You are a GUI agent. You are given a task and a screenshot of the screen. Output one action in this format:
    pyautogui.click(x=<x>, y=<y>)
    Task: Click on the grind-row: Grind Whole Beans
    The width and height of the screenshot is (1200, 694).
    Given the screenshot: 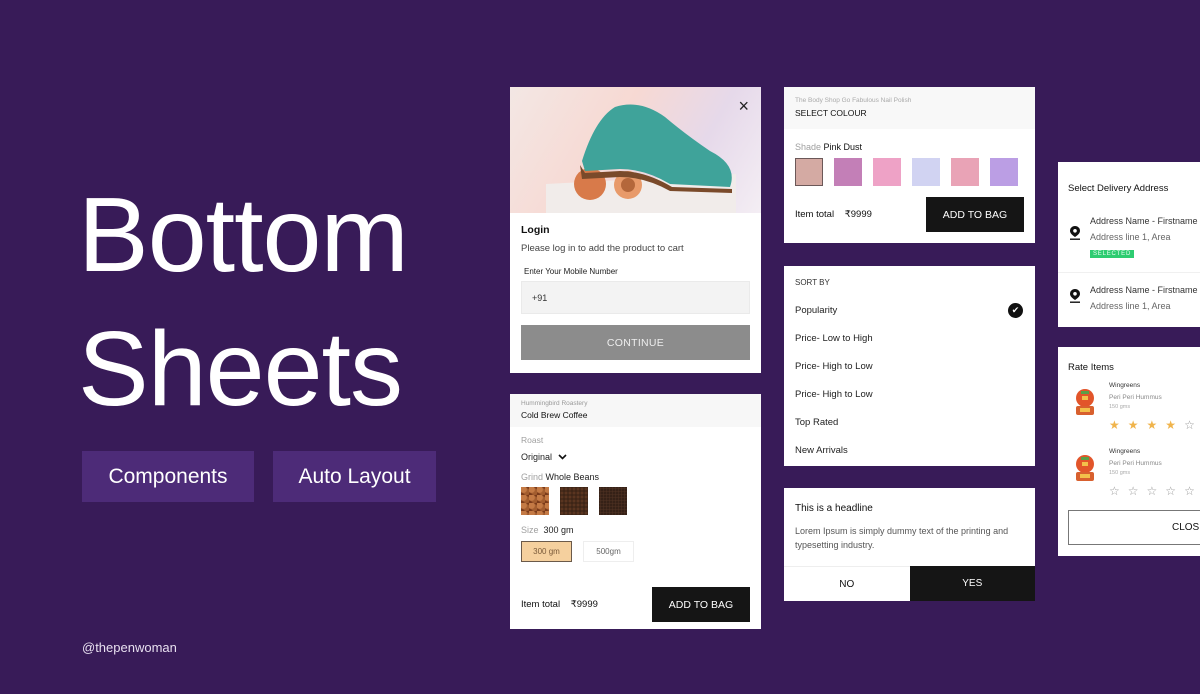 What is the action you would take?
    pyautogui.click(x=635, y=477)
    